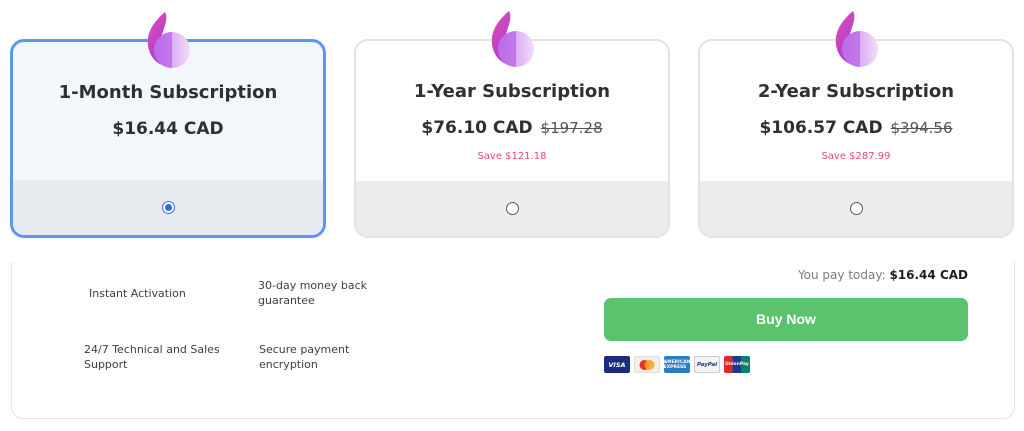 The width and height of the screenshot is (1024, 431). I want to click on price-current: $106.57 CAD, so click(821, 128).